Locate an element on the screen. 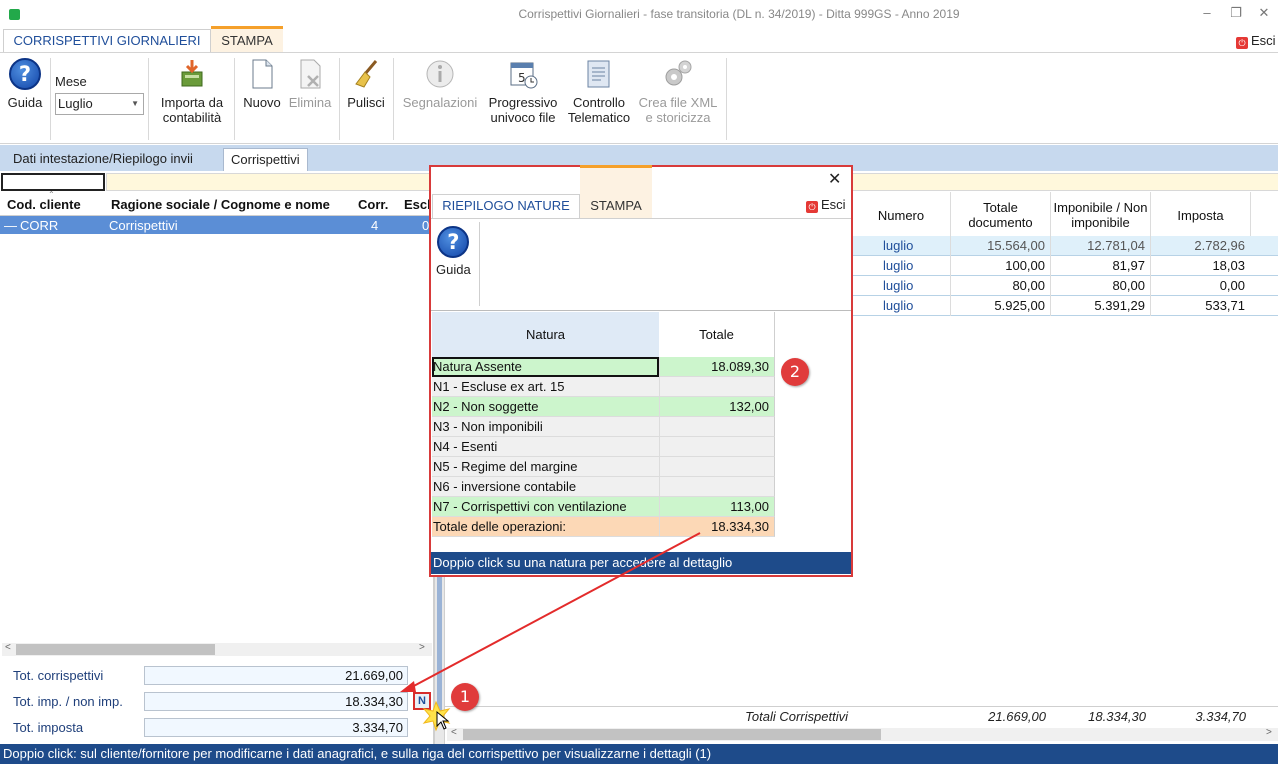  col-totale: Totale is located at coordinates (717, 334).